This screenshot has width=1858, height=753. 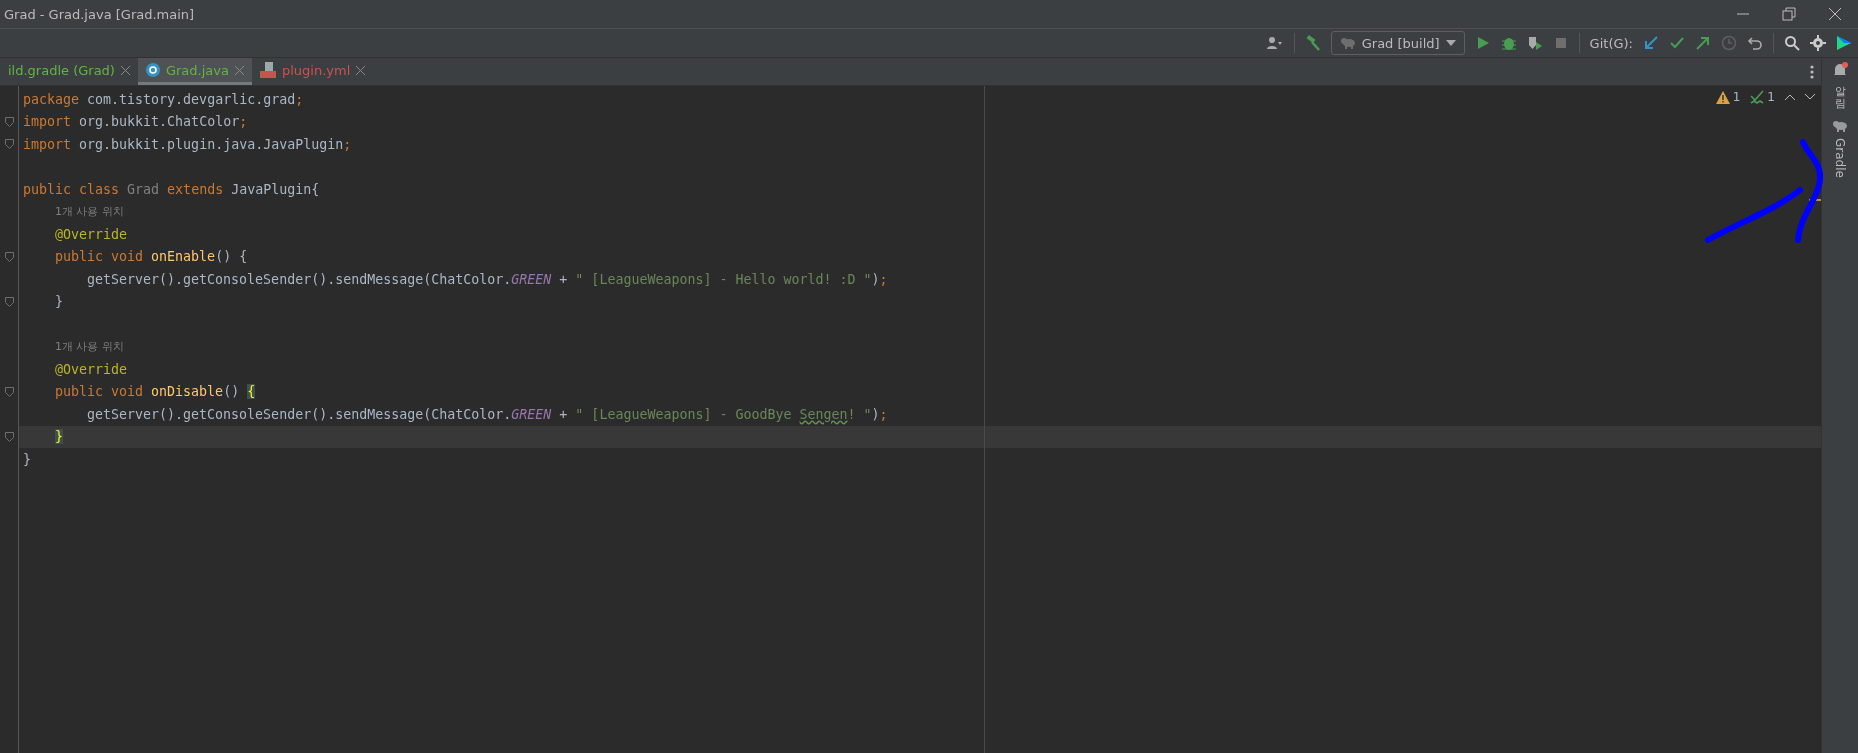 What do you see at coordinates (1757, 97) in the screenshot?
I see `check-wave-icon` at bounding box center [1757, 97].